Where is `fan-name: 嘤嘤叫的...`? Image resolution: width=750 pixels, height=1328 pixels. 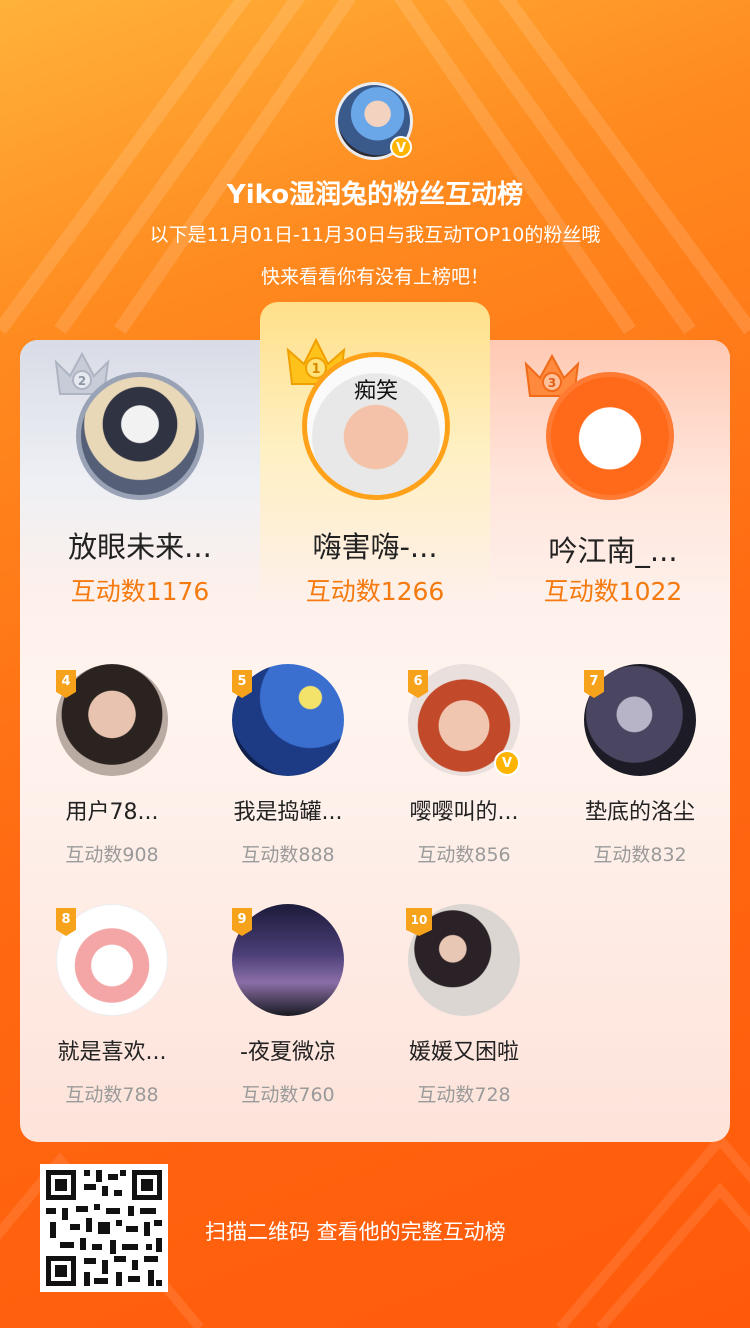 fan-name: 嘤嘤叫的... is located at coordinates (464, 812).